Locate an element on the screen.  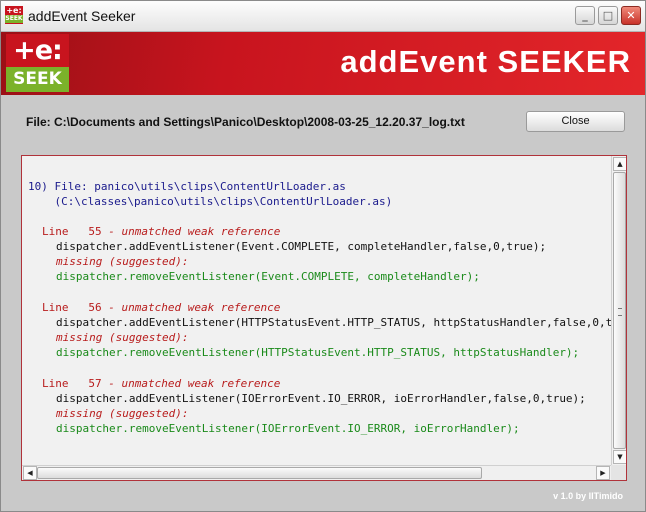
line-number: Line 57 is located at coordinates (72, 383).